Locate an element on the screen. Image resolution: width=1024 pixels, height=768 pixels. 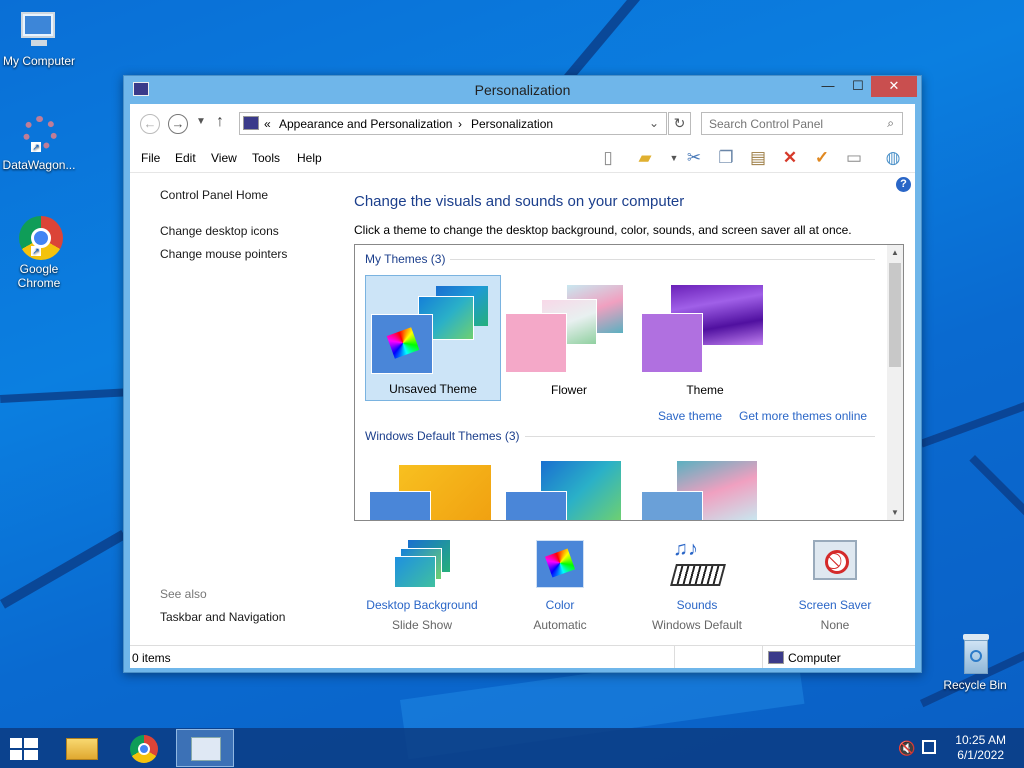
scrollbar-thumb is located at coordinates (895, 315).